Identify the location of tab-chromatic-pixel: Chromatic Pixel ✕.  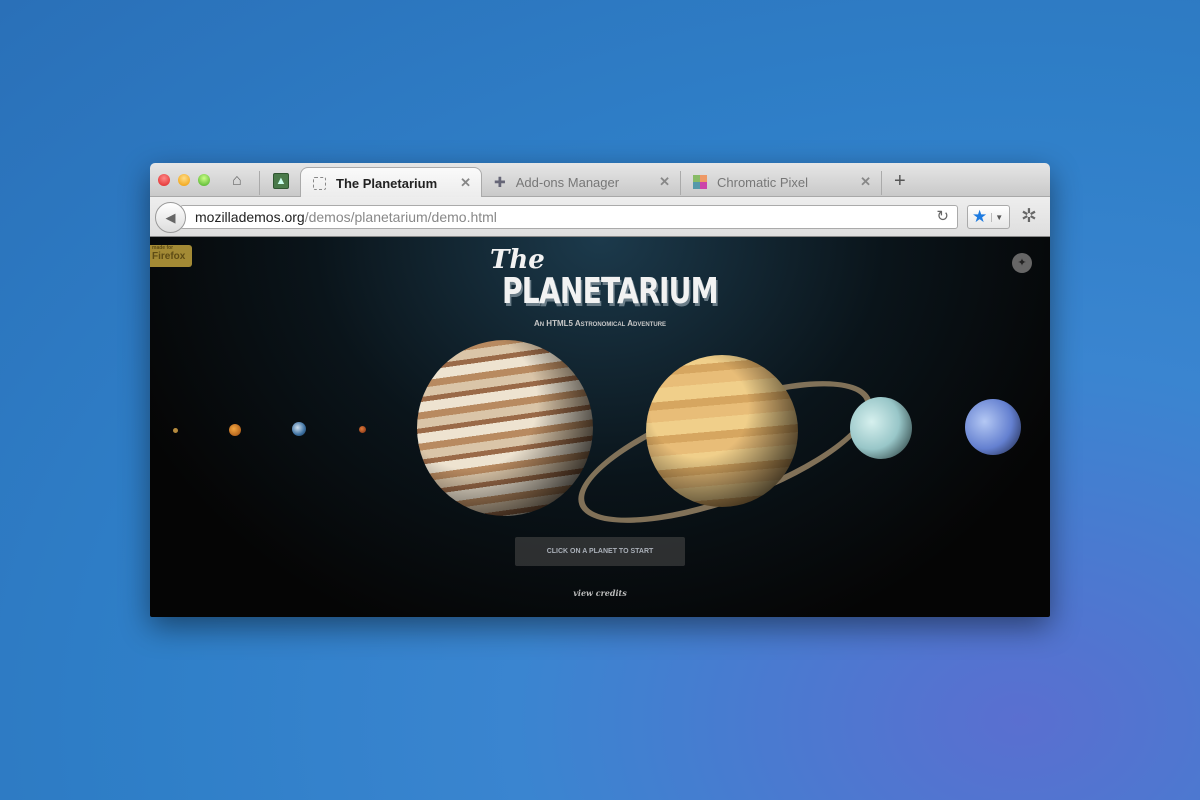
(781, 182).